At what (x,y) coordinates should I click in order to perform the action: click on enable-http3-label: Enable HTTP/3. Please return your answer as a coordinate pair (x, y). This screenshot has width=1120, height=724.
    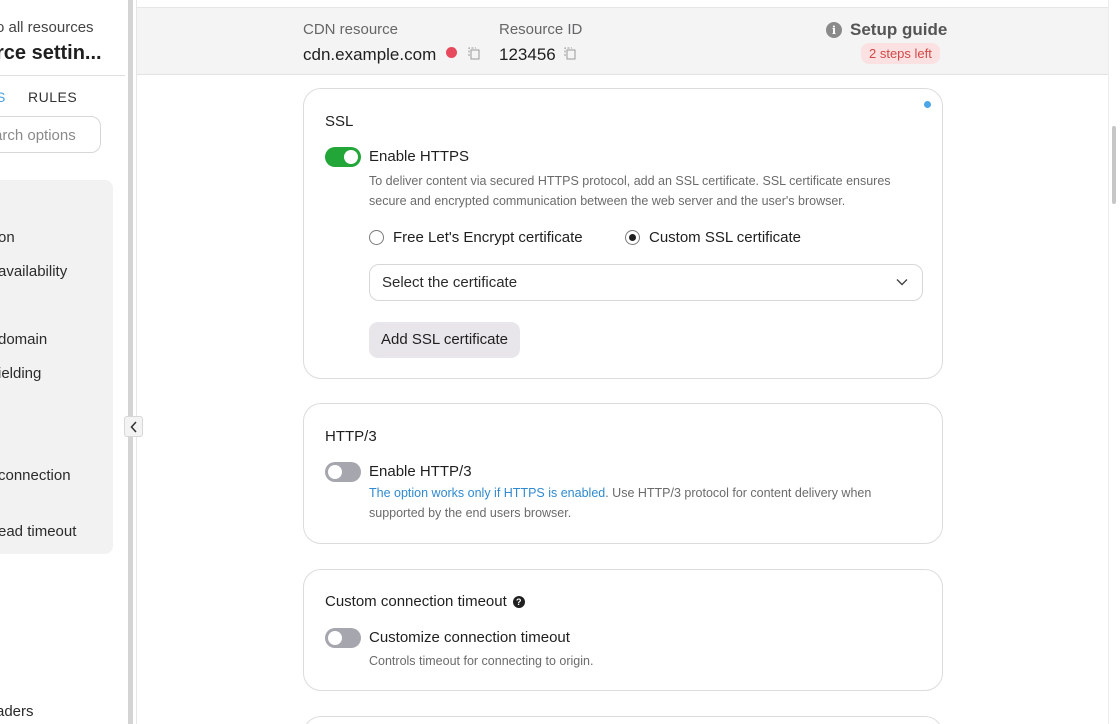
    Looking at the image, I should click on (420, 471).